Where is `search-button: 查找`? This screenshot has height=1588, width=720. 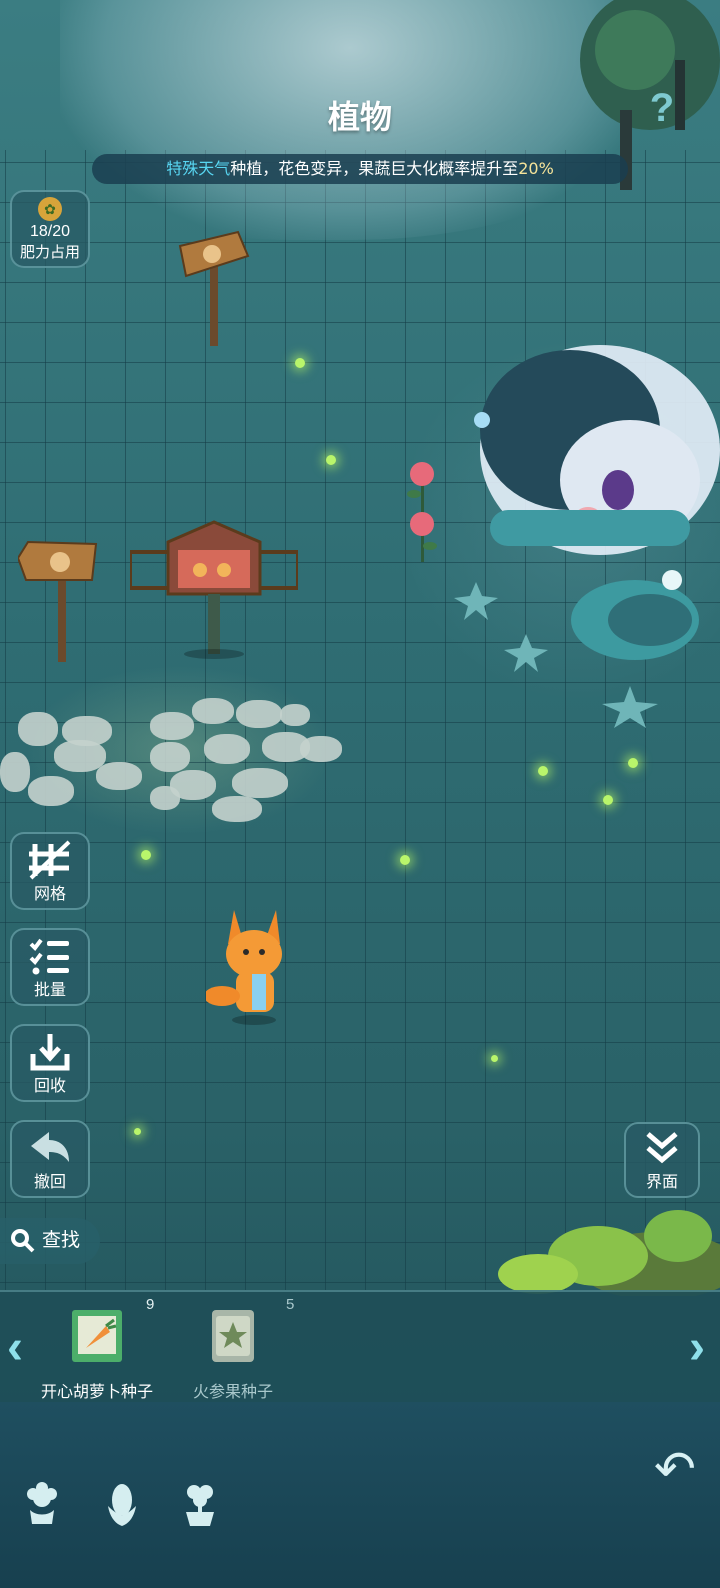
search-button: 查找 is located at coordinates (50, 1241).